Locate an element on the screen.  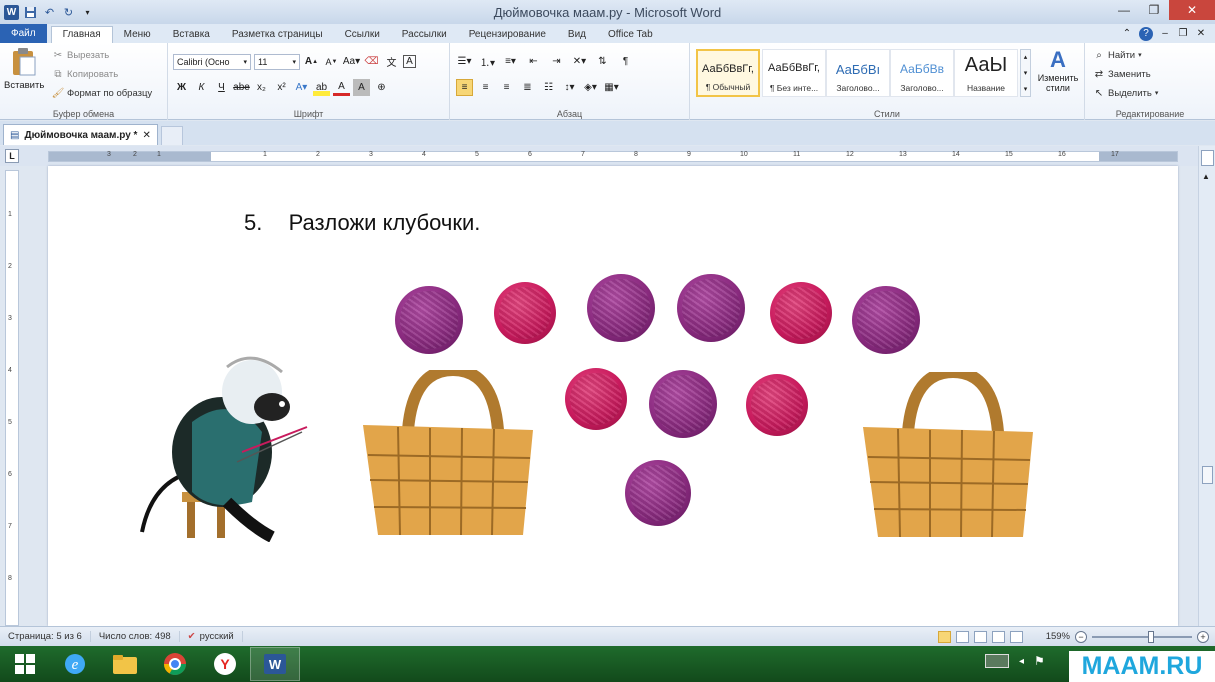
close-button: ✕ is located at coordinates (1192, 10).